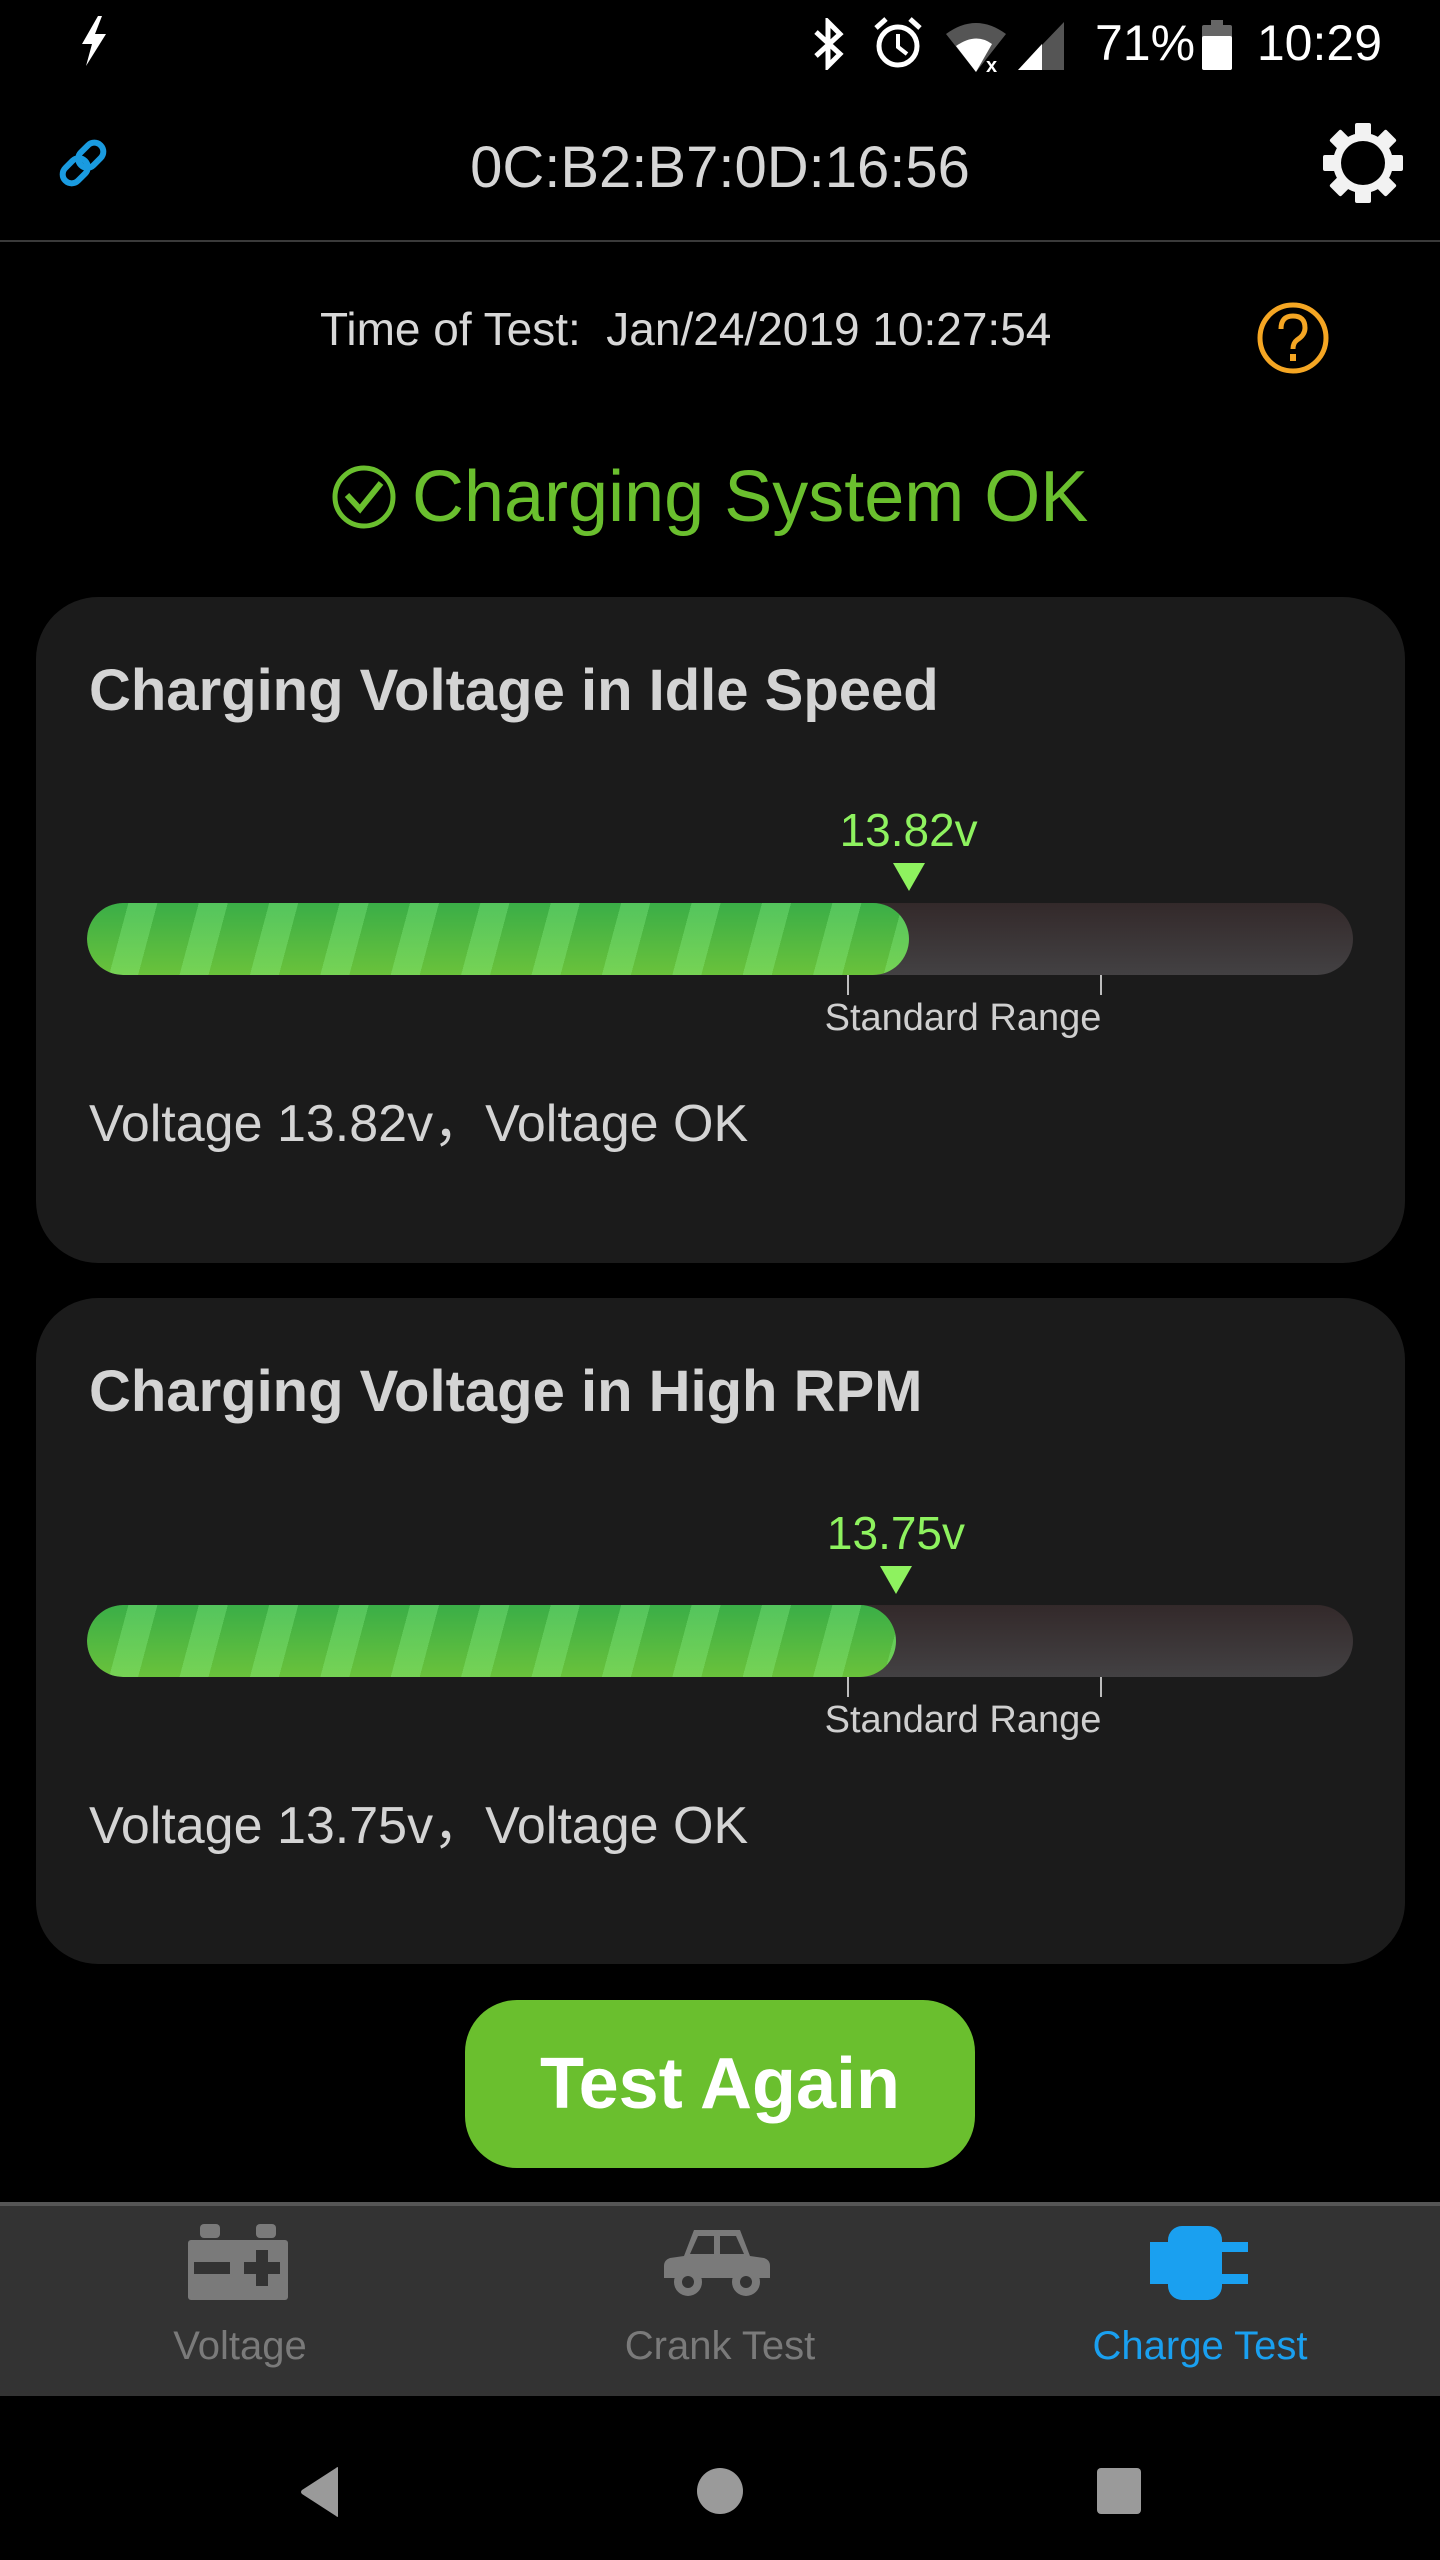 The width and height of the screenshot is (1440, 2560). I want to click on system-status-text: Charging System OK, so click(750, 497).